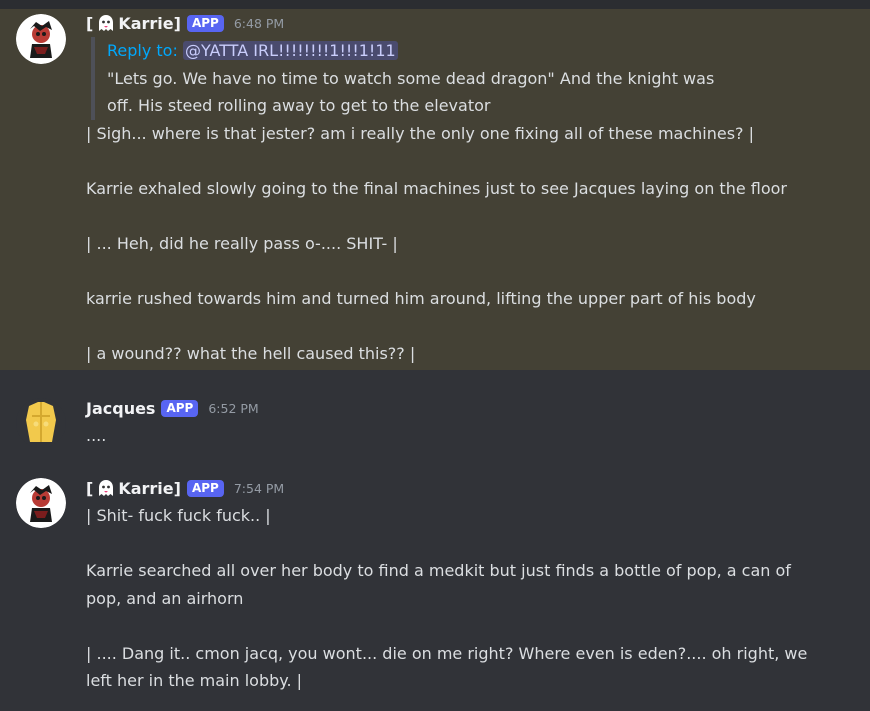 The width and height of the screenshot is (870, 711). I want to click on username: Jacques, so click(120, 408).